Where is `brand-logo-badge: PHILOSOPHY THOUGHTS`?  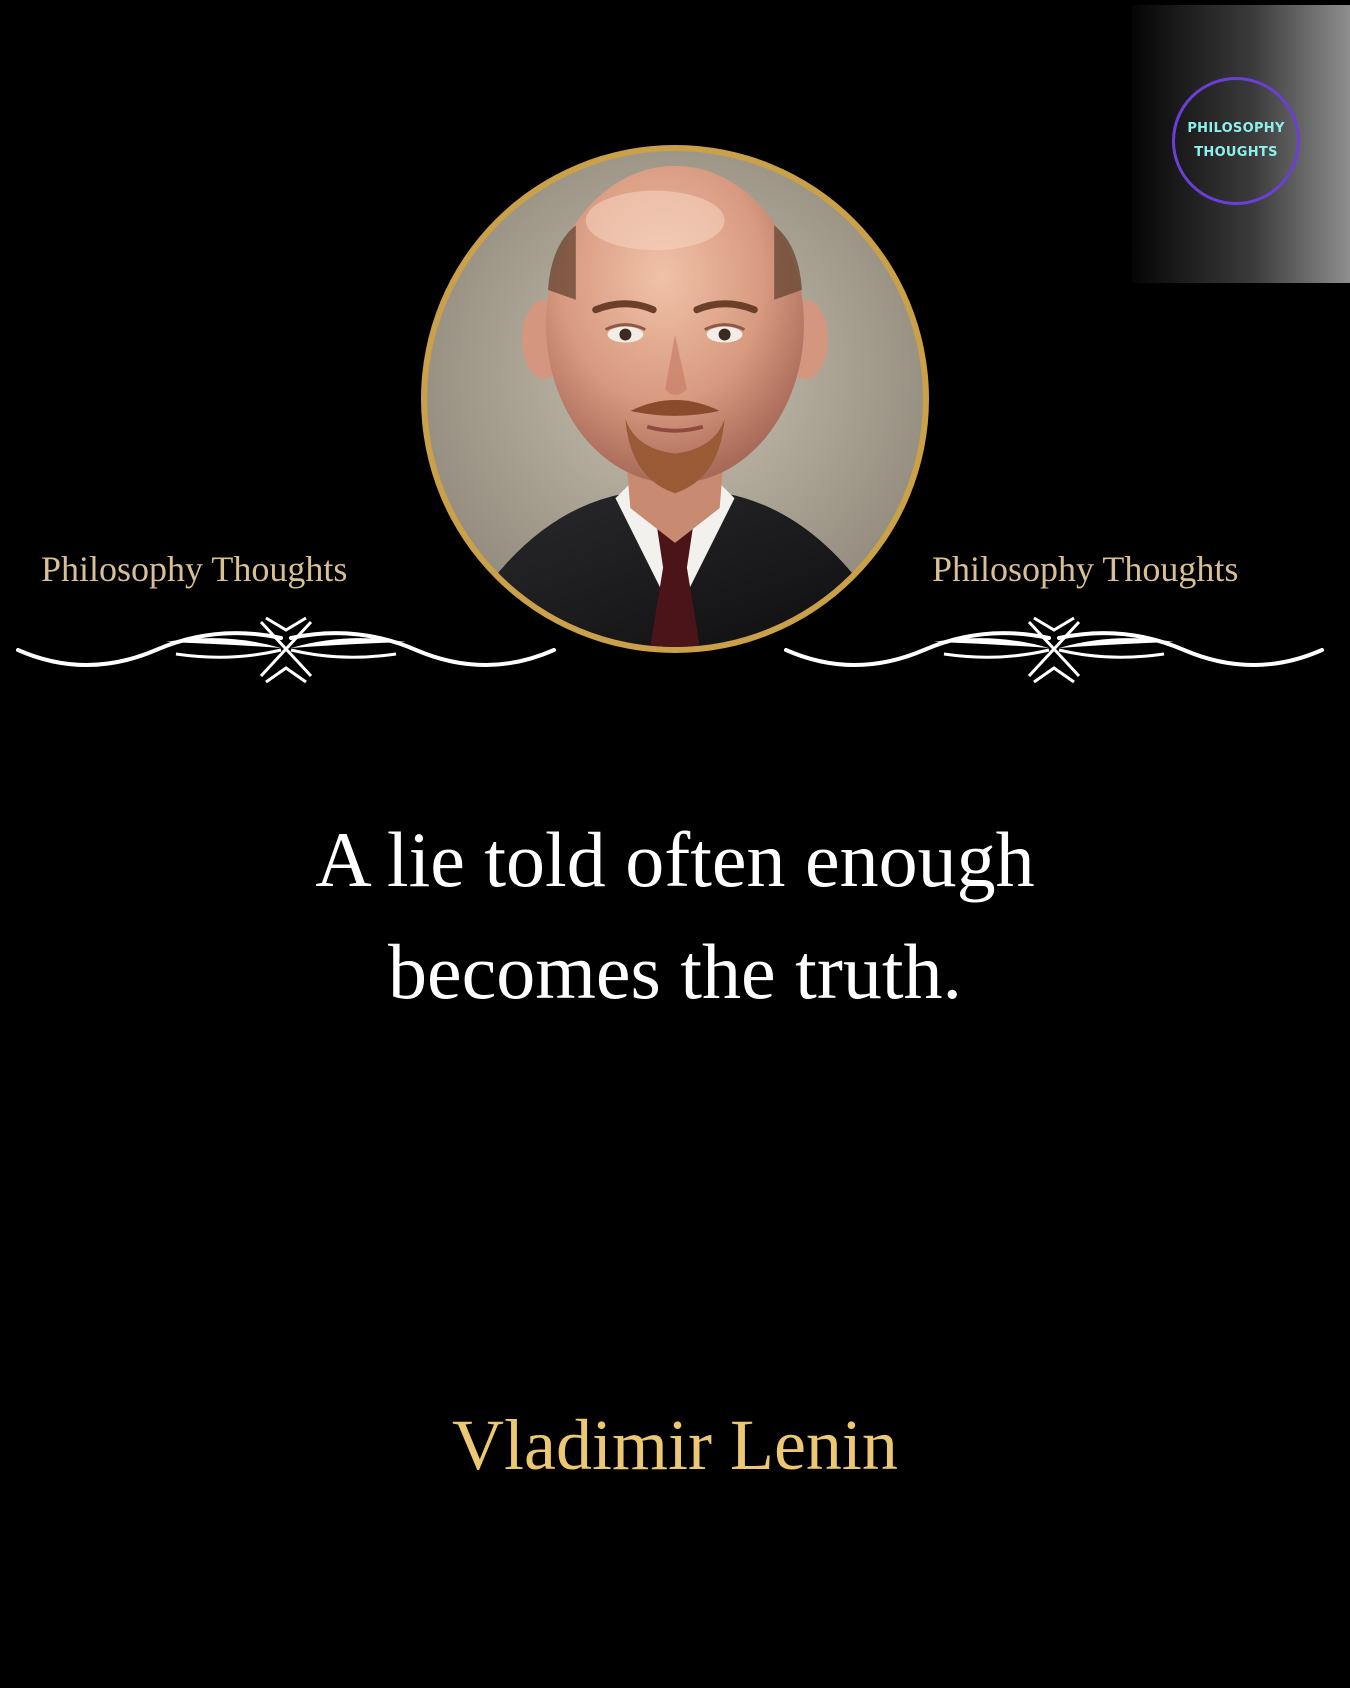
brand-logo-badge: PHILOSOPHY THOUGHTS is located at coordinates (1236, 141).